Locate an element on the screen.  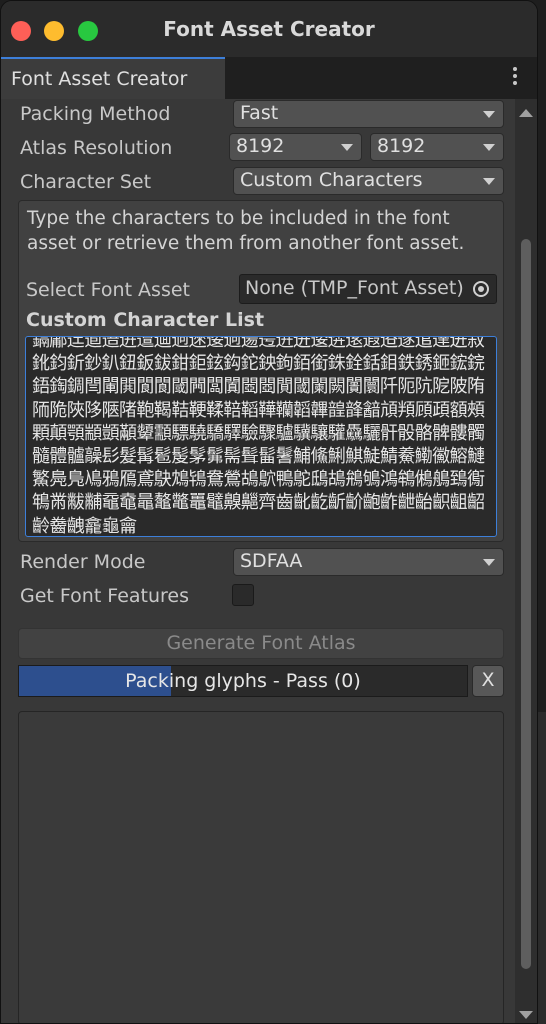
atlas-resolution-label: Atlas Resolution is located at coordinates (96, 148).